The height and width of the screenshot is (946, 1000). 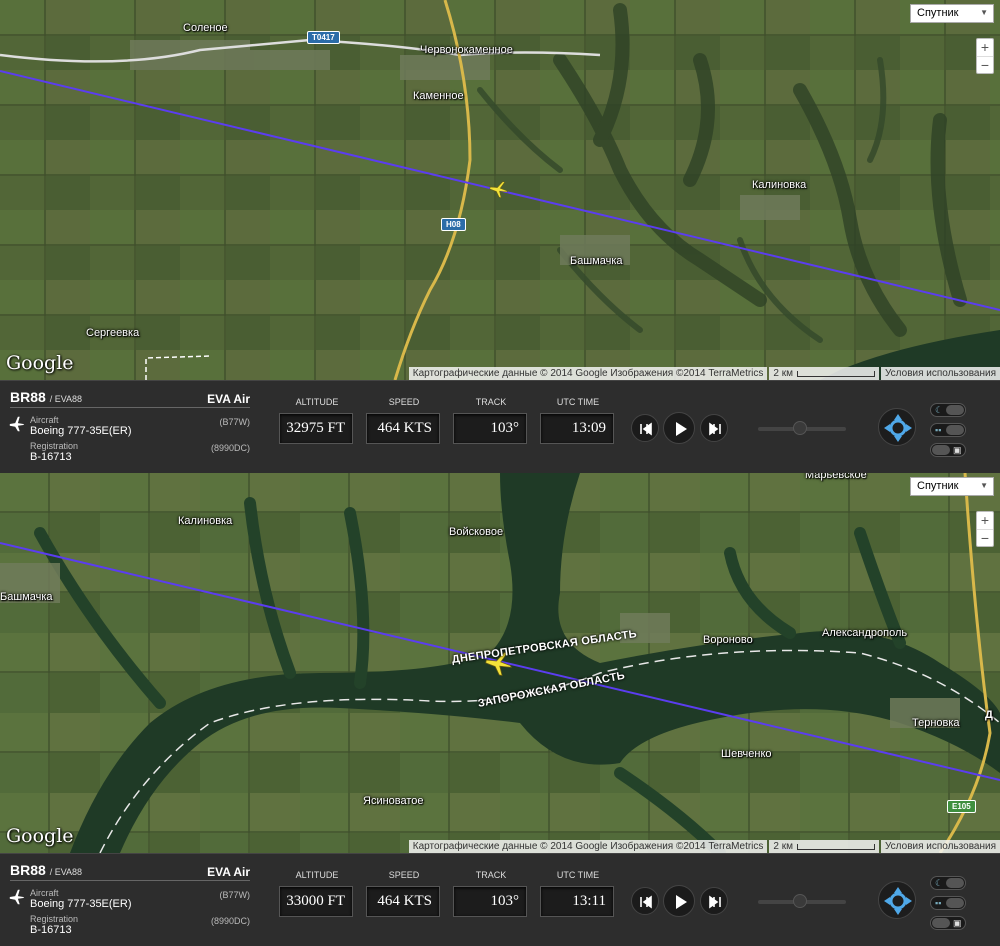 I want to click on divider, so click(x=130, y=880).